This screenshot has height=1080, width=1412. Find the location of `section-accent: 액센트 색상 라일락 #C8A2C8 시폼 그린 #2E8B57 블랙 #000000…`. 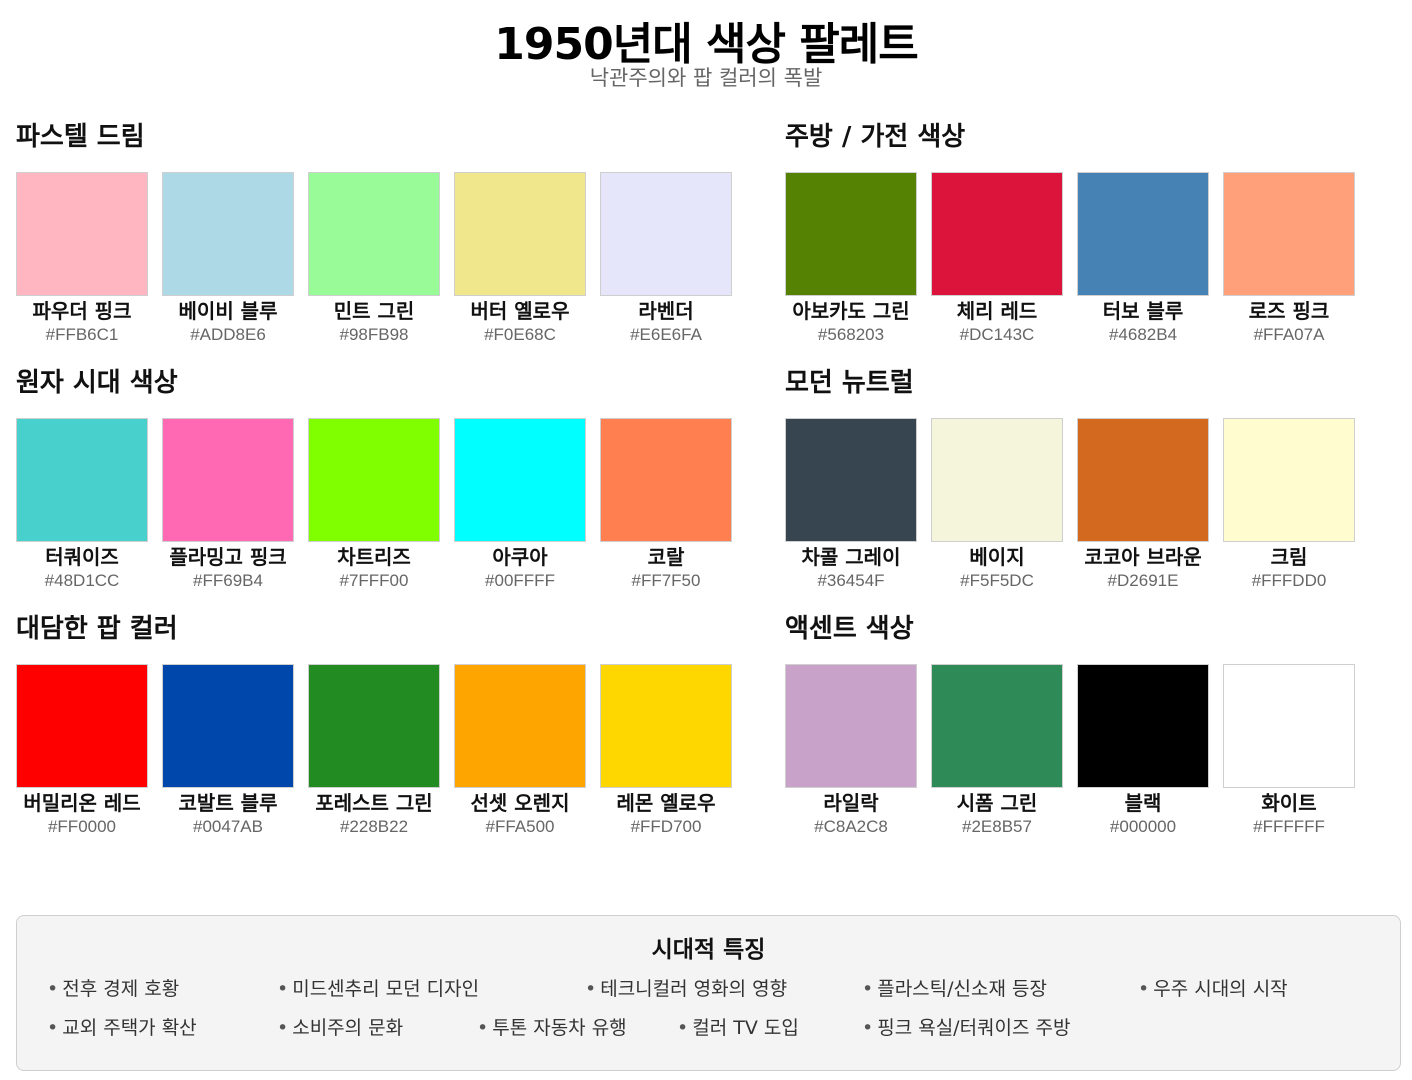

section-accent: 액센트 색상 라일락 #C8A2C8 시폼 그린 #2E8B57 블랙 #000000… is located at coordinates (1070, 724).